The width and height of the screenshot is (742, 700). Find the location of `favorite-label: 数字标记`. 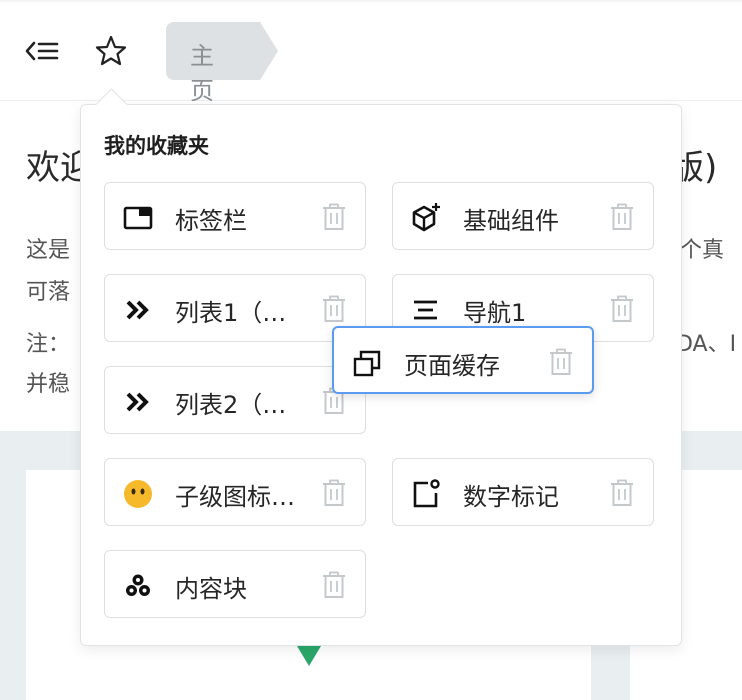

favorite-label: 数字标记 is located at coordinates (511, 497).